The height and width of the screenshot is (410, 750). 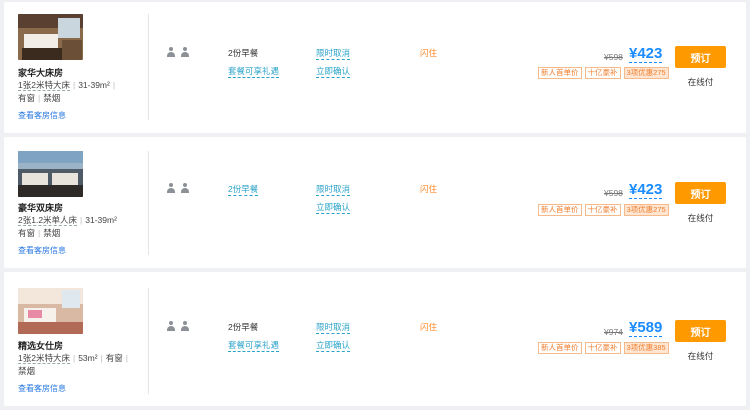 I want to click on room-spec-line1: 1张2米特大床 | 31-39m² |, so click(x=67, y=85).